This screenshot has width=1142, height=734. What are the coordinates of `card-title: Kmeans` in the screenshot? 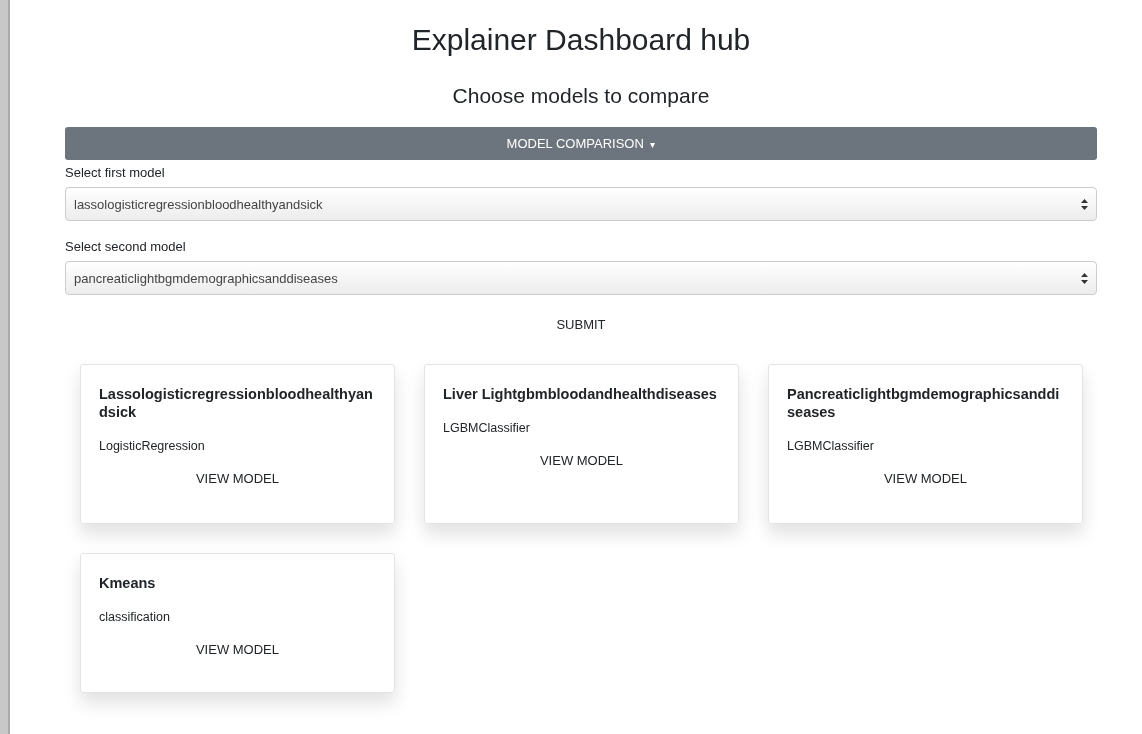 It's located at (128, 583).